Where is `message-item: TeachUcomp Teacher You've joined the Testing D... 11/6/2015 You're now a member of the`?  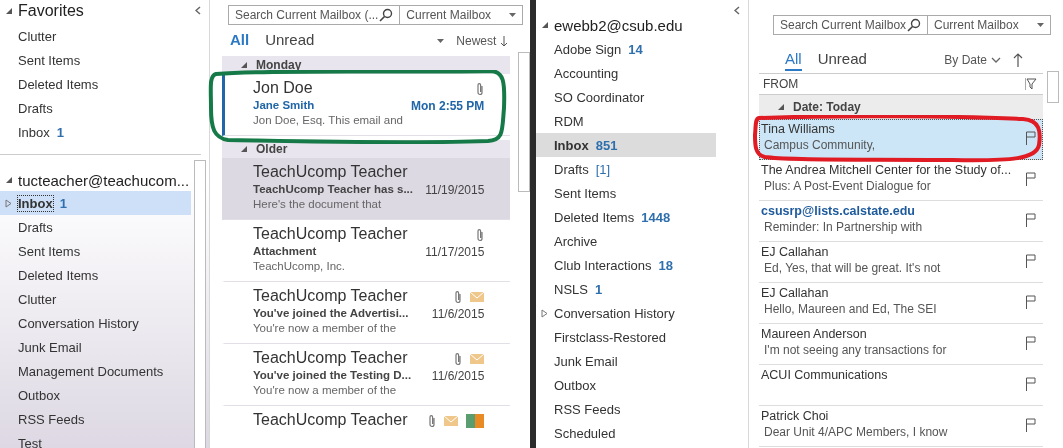 message-item: TeachUcomp Teacher You've joined the Testing D... 11/6/2015 You're now a member of the is located at coordinates (366, 375).